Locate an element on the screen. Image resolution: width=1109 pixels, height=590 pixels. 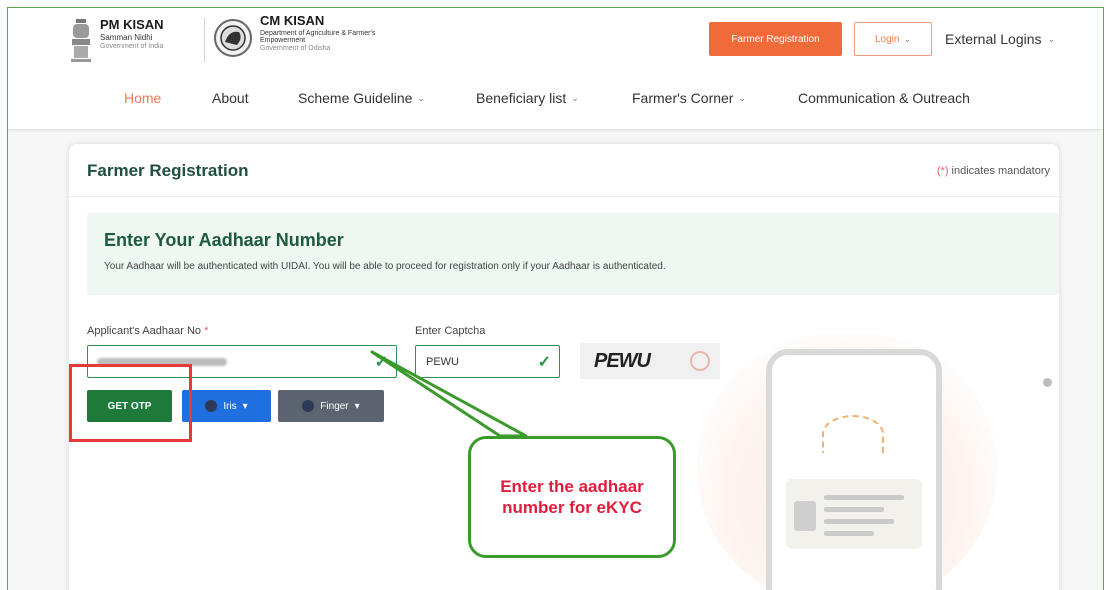
aadhaar-label: Applicant's Aadhaar No * is located at coordinates (147, 331).